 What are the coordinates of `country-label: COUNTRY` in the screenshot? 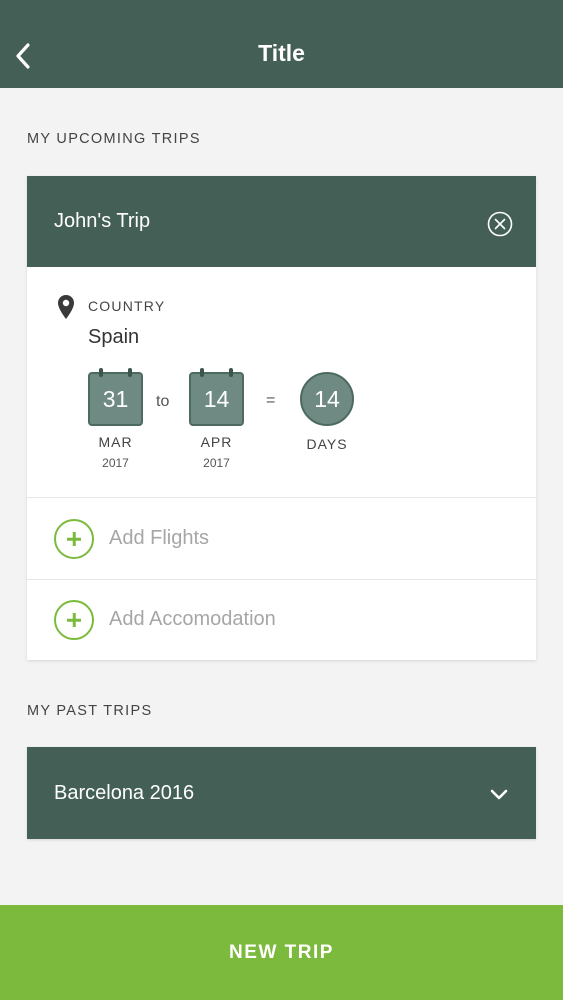 It's located at (127, 306).